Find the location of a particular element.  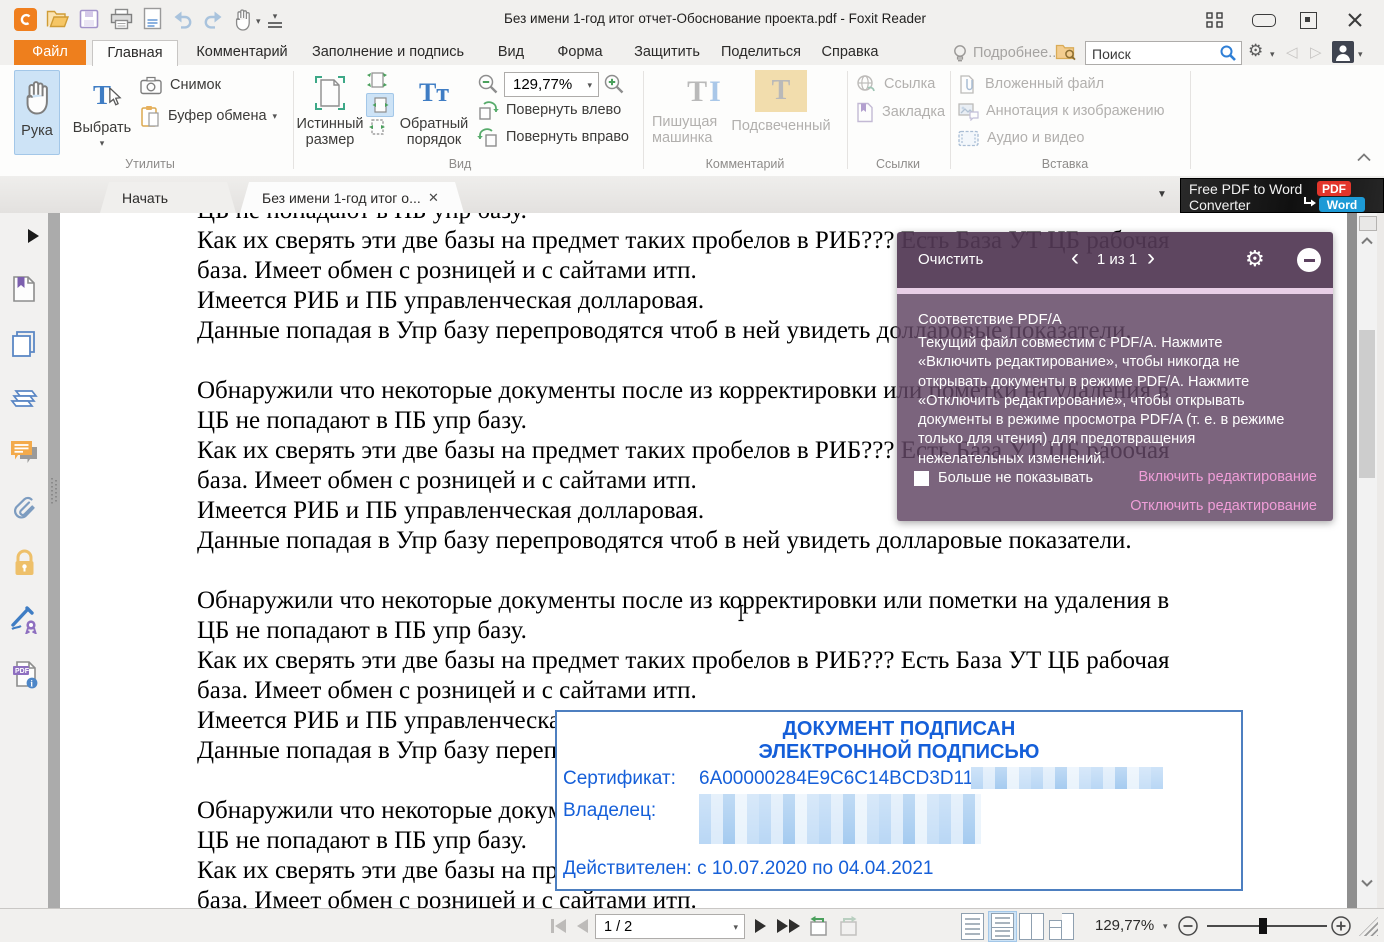

pdfa-dont-show-checkbox is located at coordinates (921, 478).